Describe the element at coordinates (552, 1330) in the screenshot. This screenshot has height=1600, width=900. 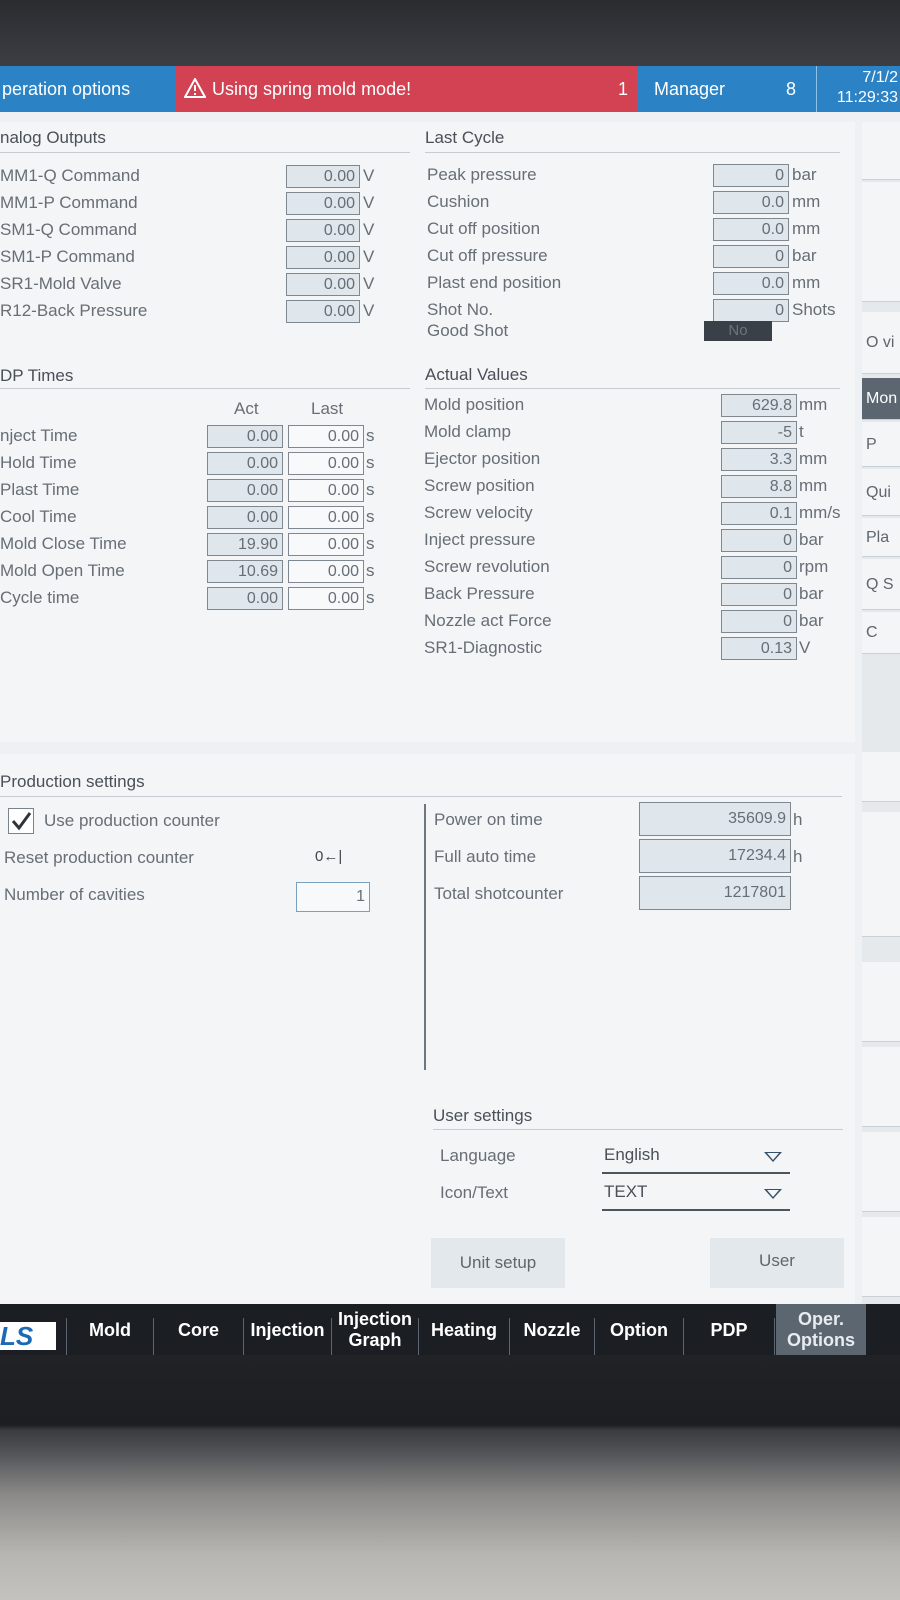
I see `nav-tab: Nozzle` at that location.